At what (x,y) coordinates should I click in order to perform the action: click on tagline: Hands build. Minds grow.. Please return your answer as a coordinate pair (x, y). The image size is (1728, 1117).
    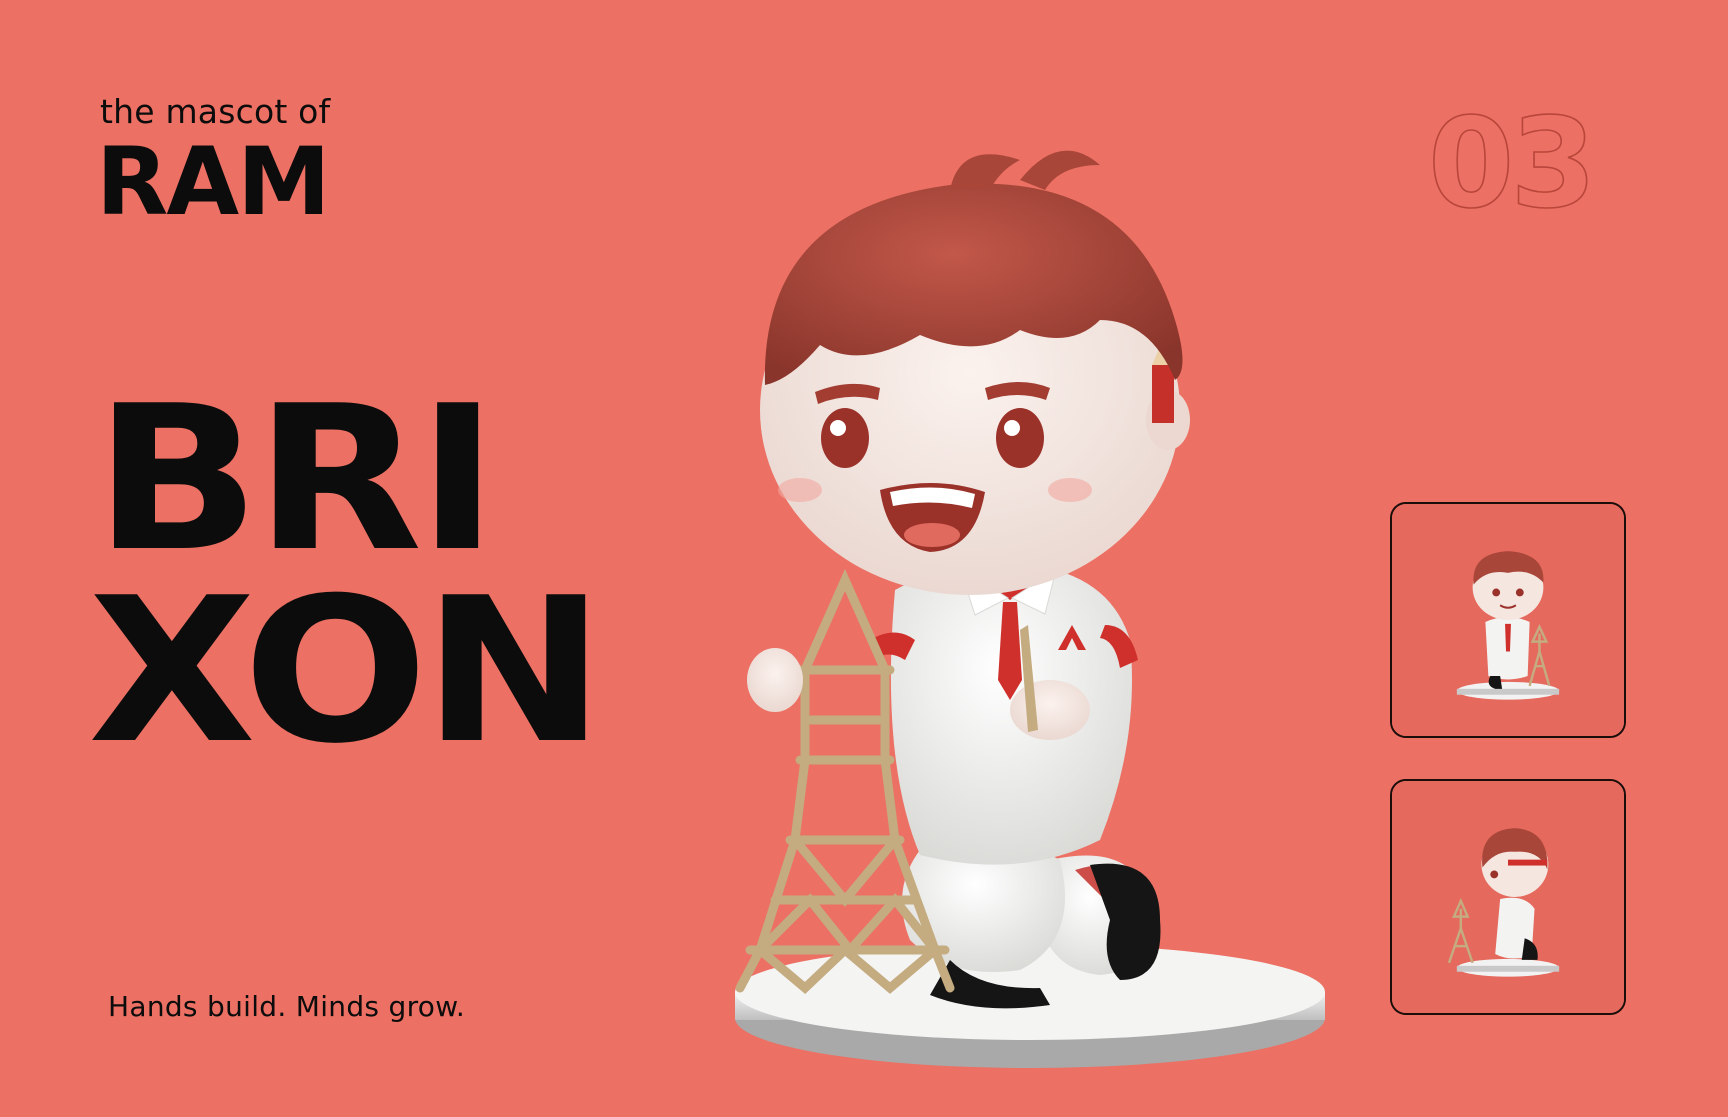
    Looking at the image, I should click on (287, 1006).